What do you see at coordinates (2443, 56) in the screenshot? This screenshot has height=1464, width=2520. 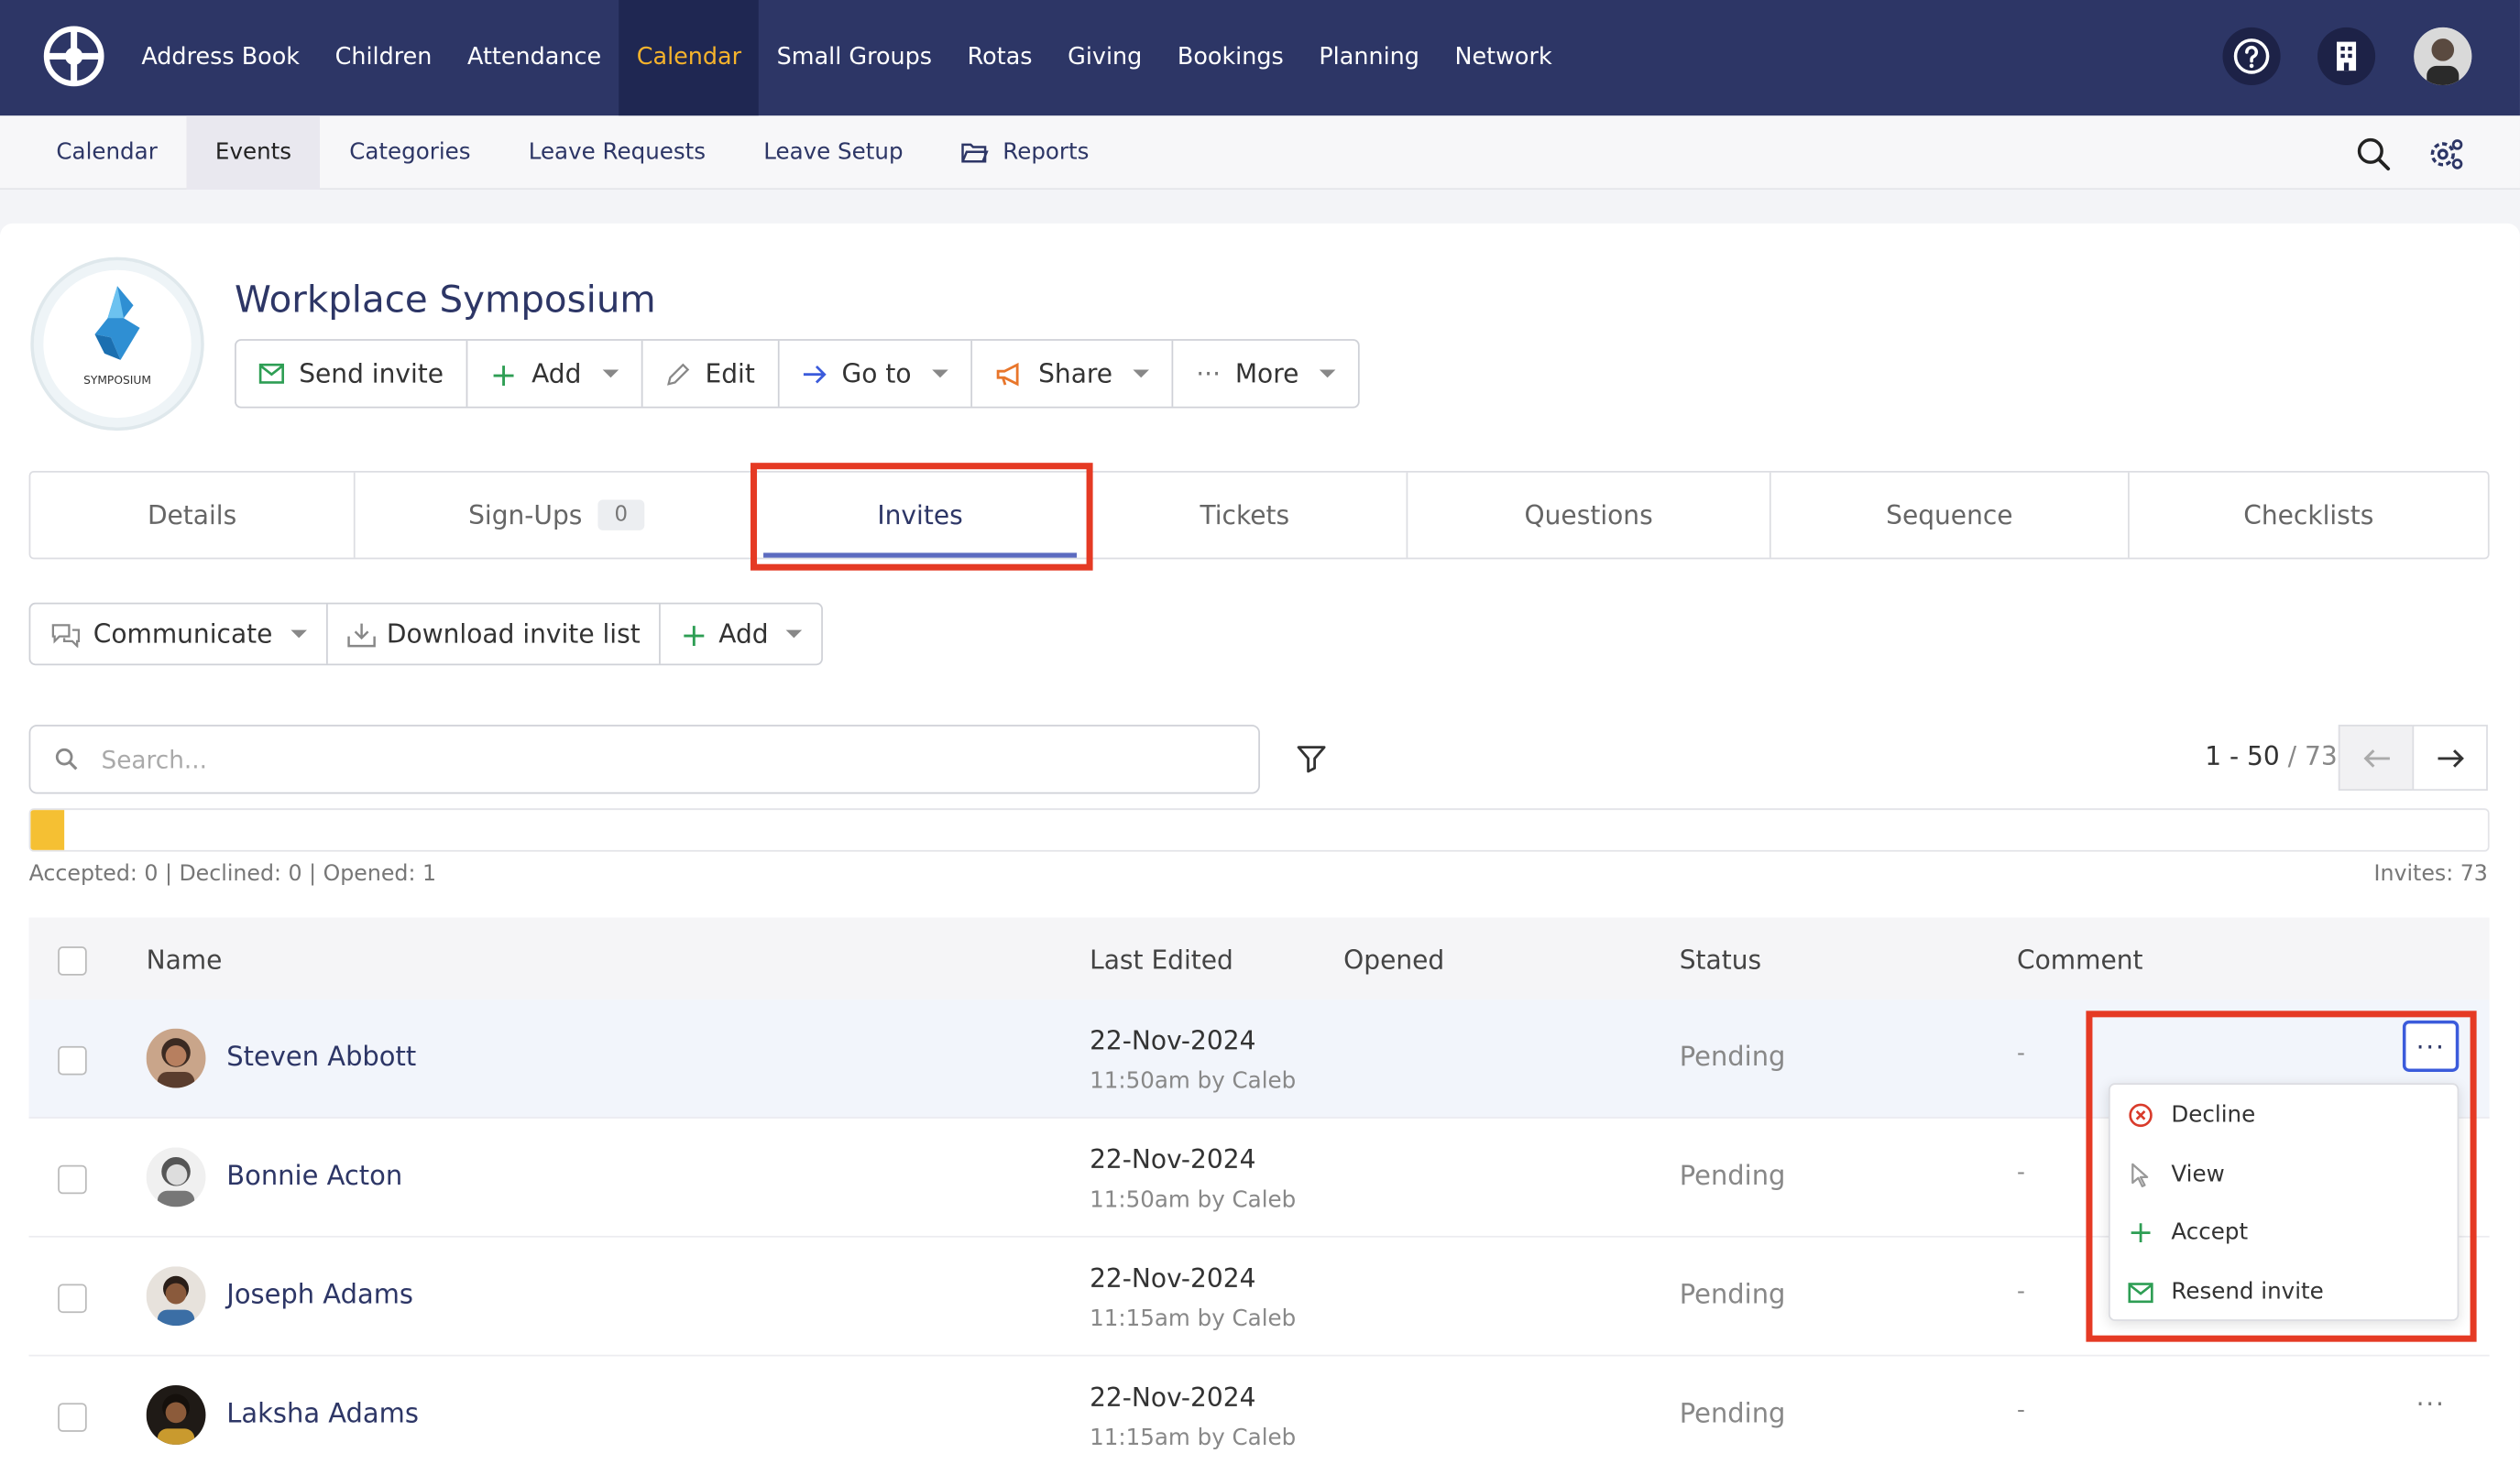 I see `user-avatar` at bounding box center [2443, 56].